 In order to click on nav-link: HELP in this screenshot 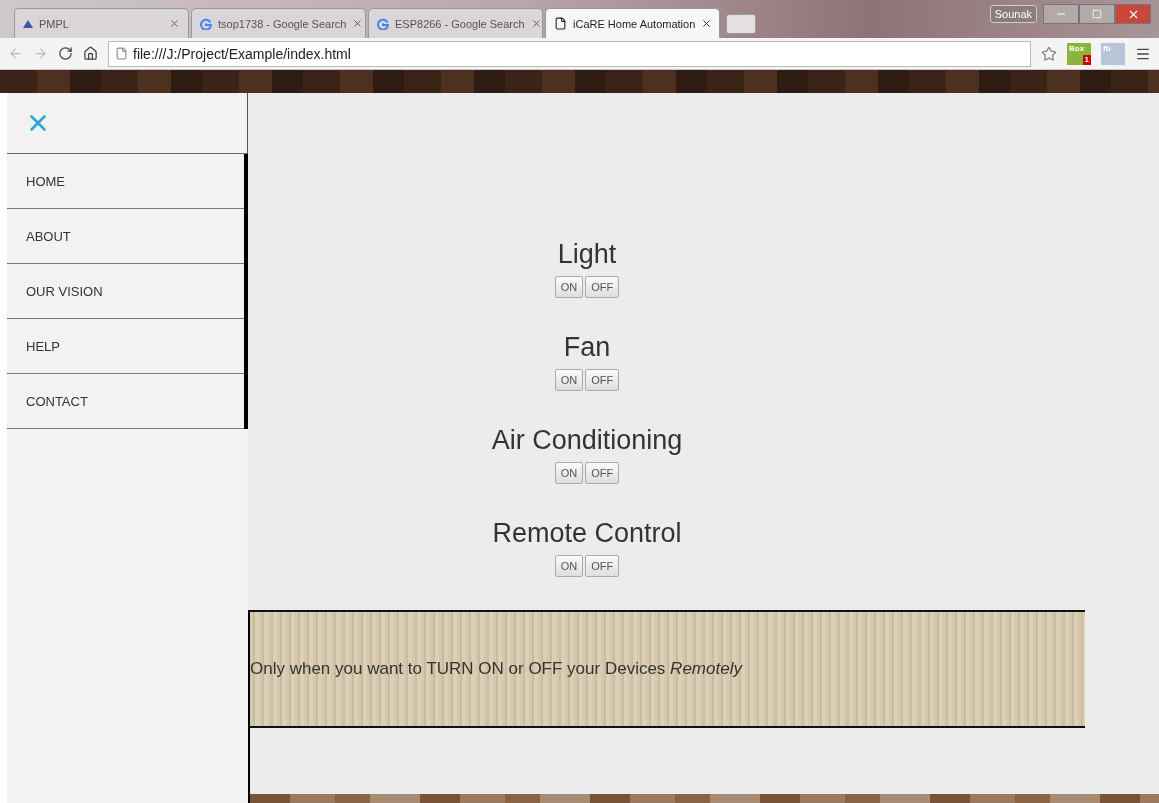, I will do `click(125, 346)`.